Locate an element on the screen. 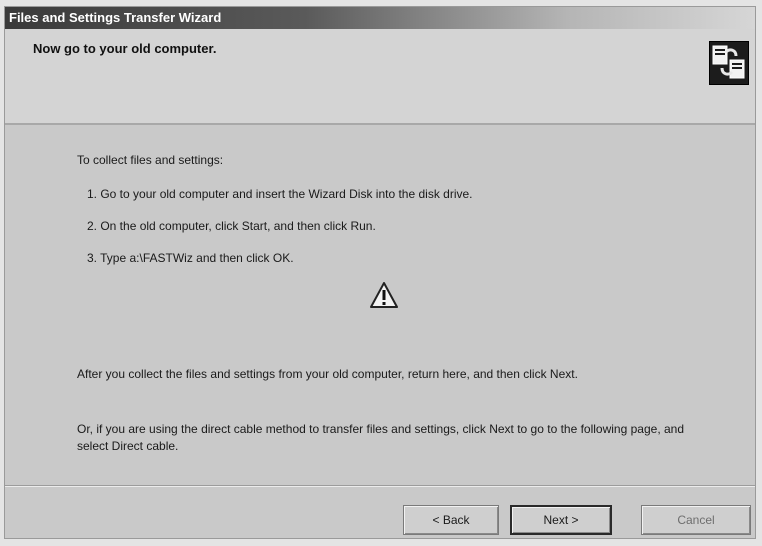 The width and height of the screenshot is (762, 546). instructions-intro: To collect files and settings: is located at coordinates (150, 160).